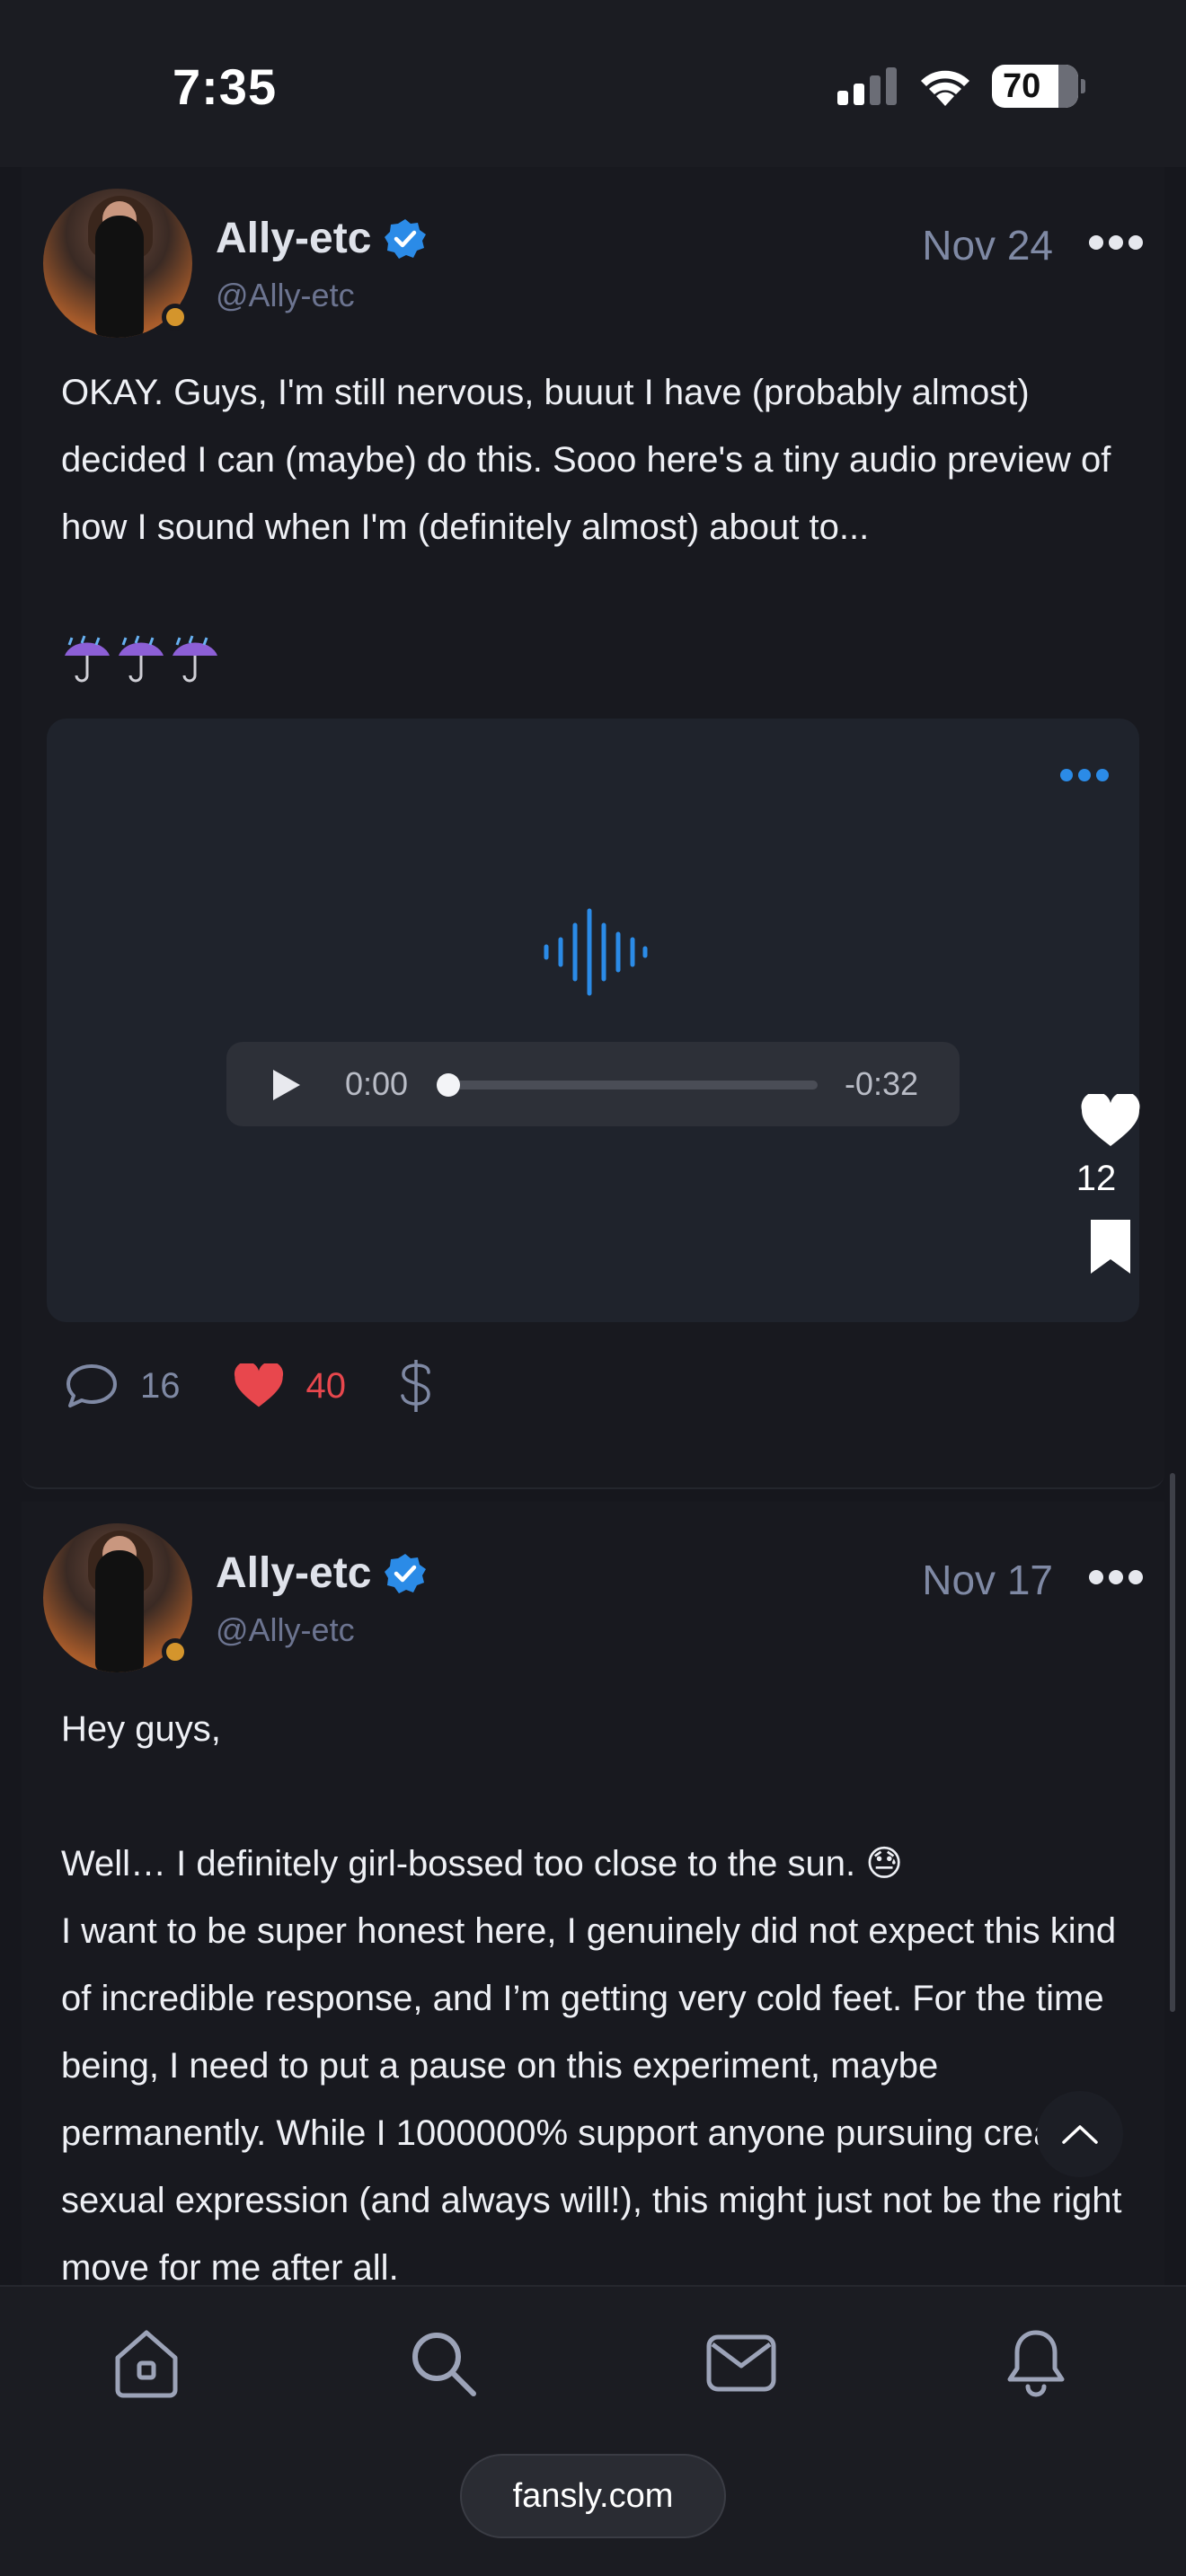 This screenshot has width=1186, height=2576. What do you see at coordinates (593, 83) in the screenshot?
I see `status-bar: 7:35 70` at bounding box center [593, 83].